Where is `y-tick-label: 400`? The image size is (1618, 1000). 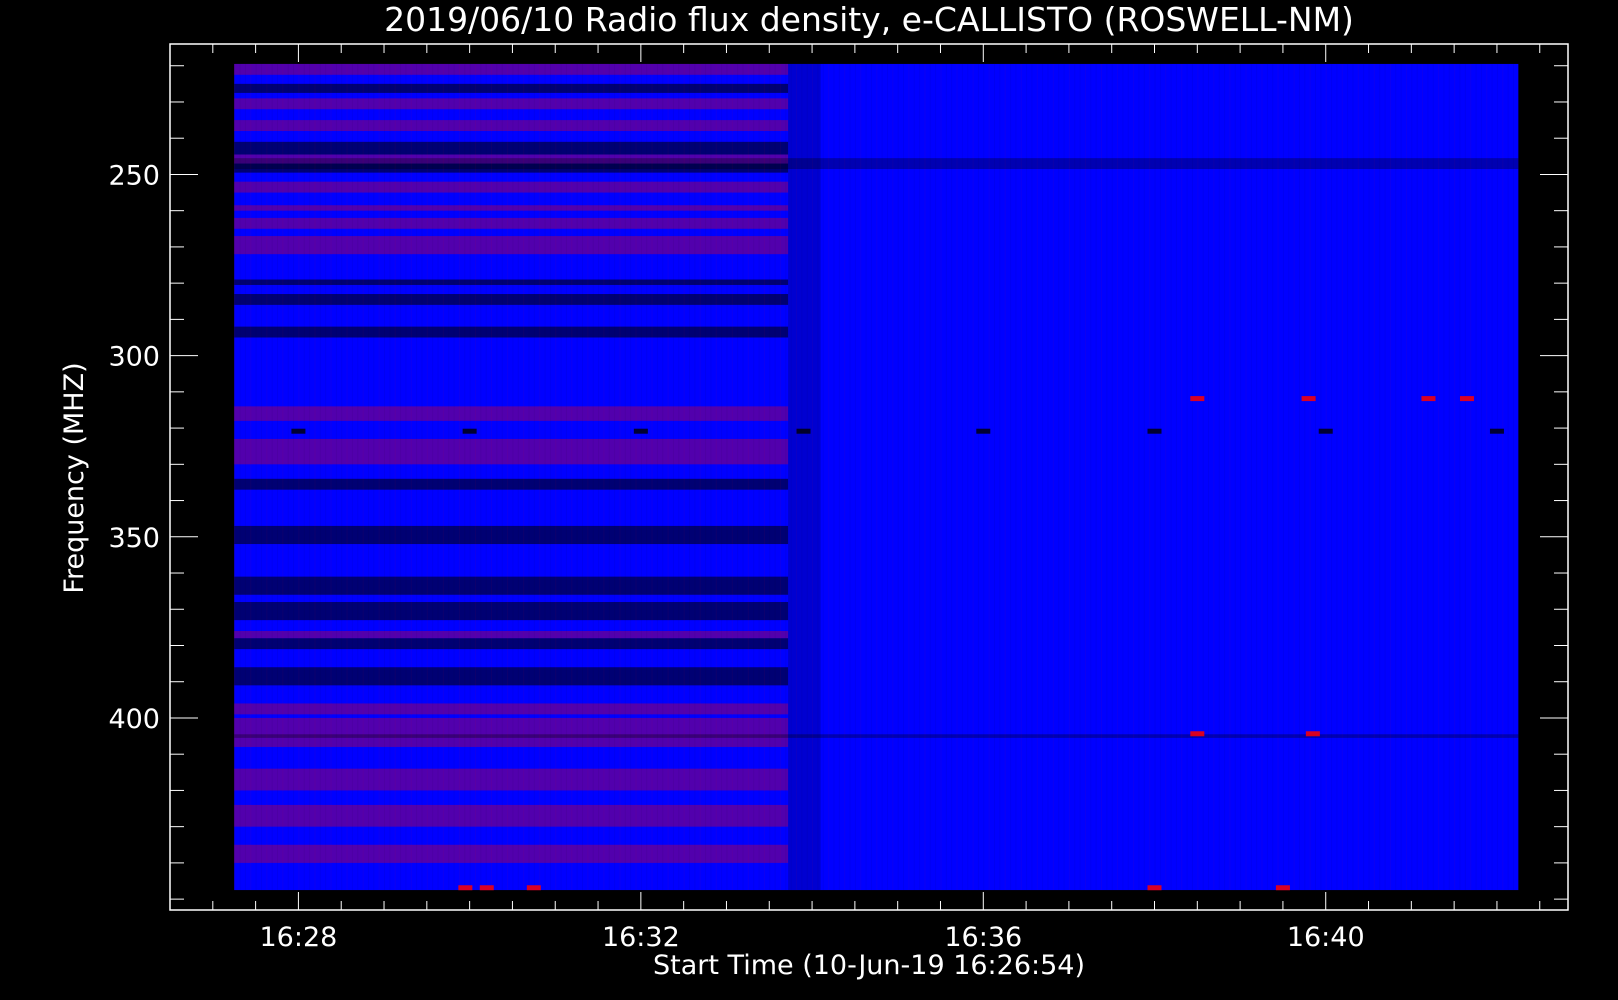
y-tick-label: 400 is located at coordinates (134, 719).